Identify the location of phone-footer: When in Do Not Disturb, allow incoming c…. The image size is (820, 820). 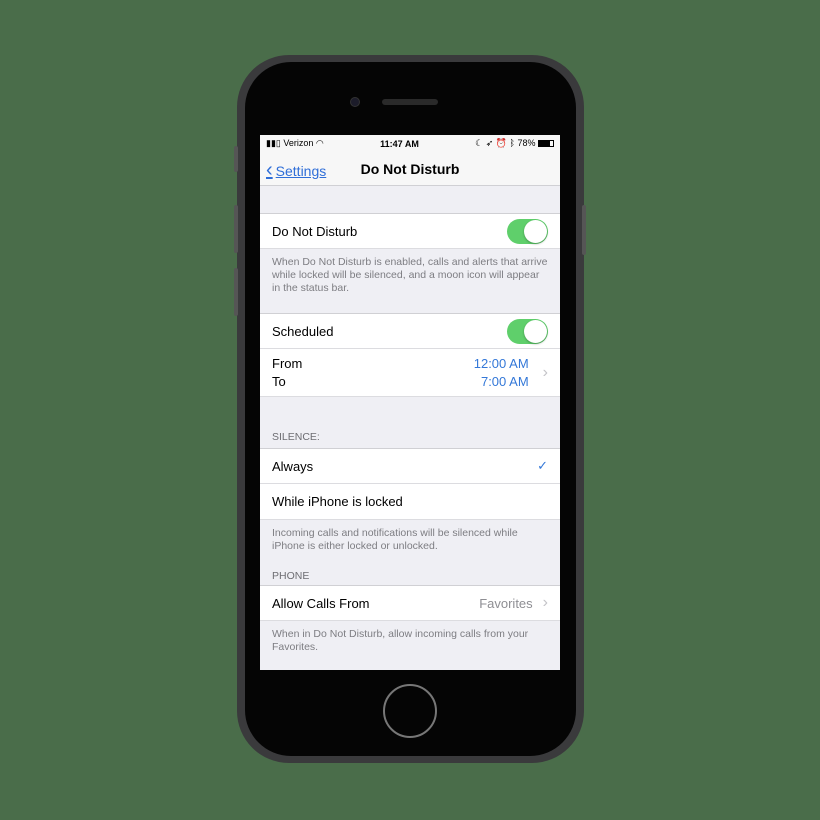
(400, 640).